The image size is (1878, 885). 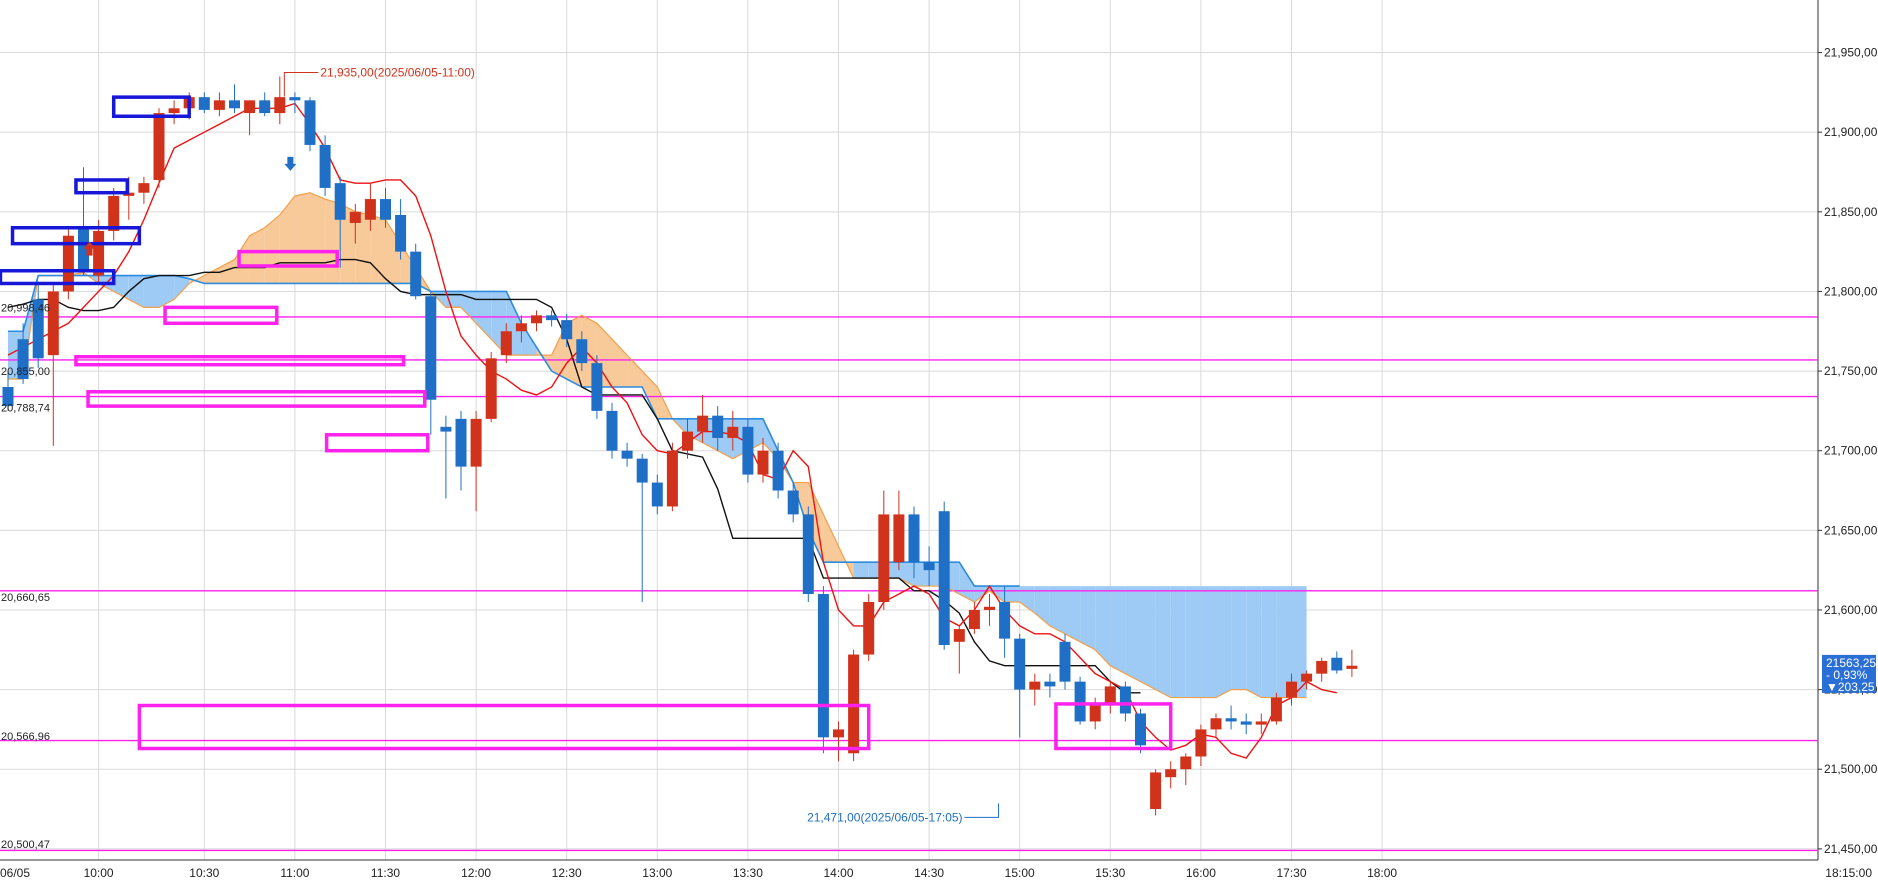 What do you see at coordinates (1110, 873) in the screenshot?
I see `time-tick-label: 15:30` at bounding box center [1110, 873].